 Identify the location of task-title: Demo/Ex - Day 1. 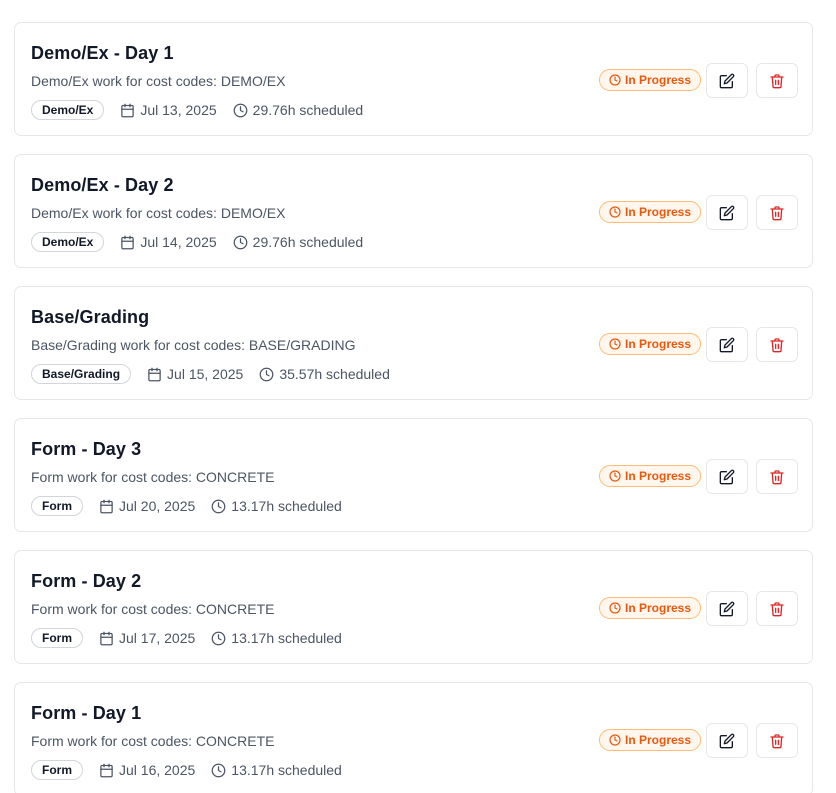
(102, 53).